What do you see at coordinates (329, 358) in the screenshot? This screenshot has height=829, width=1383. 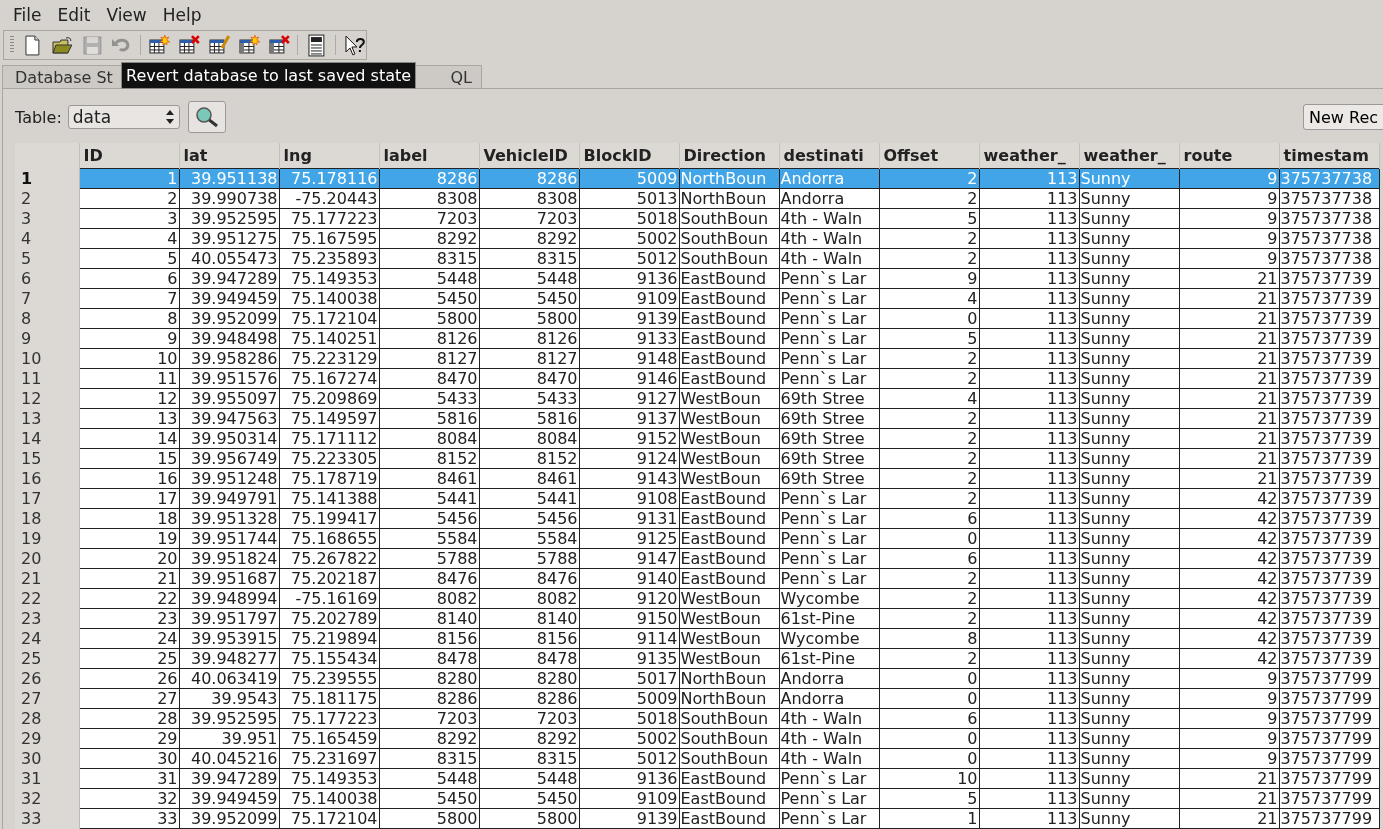 I see `table-cell: 75.223129` at bounding box center [329, 358].